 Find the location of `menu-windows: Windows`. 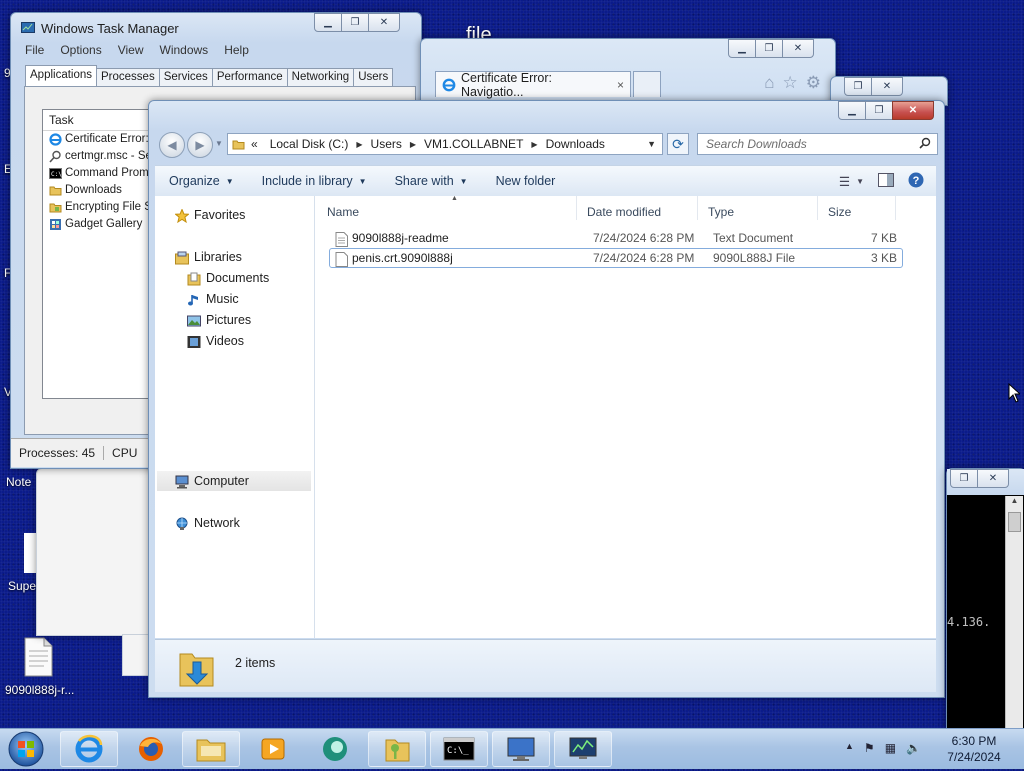

menu-windows: Windows is located at coordinates (184, 50).